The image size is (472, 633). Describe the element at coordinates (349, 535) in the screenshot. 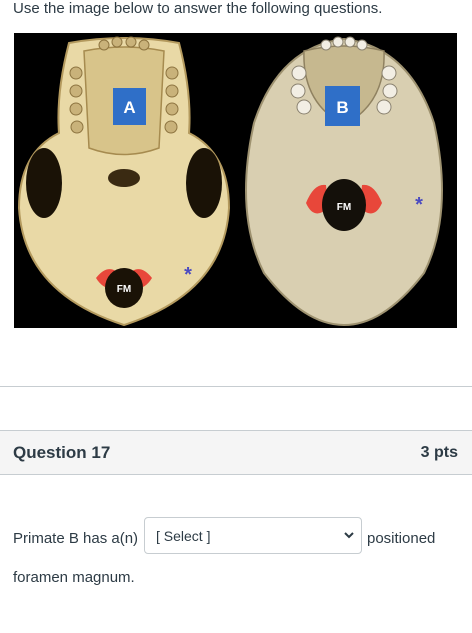

I see `chevron-down-icon` at that location.